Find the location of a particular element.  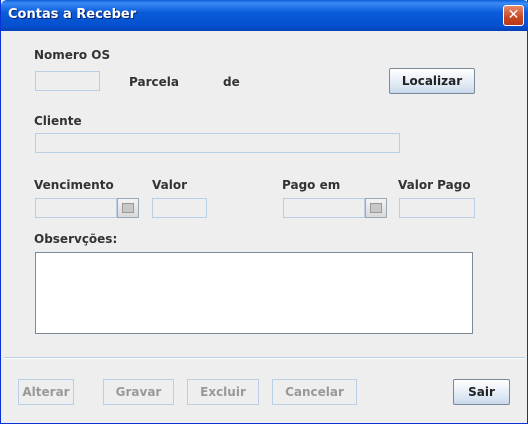

alterar-button: Alterar is located at coordinates (46, 392).